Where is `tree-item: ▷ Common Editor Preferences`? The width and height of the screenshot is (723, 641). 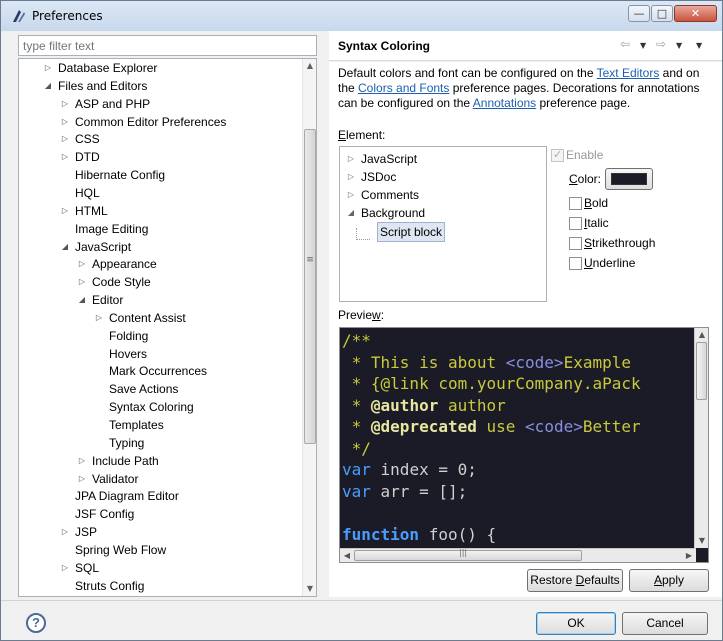
tree-item: ▷ Common Editor Preferences is located at coordinates (159, 122).